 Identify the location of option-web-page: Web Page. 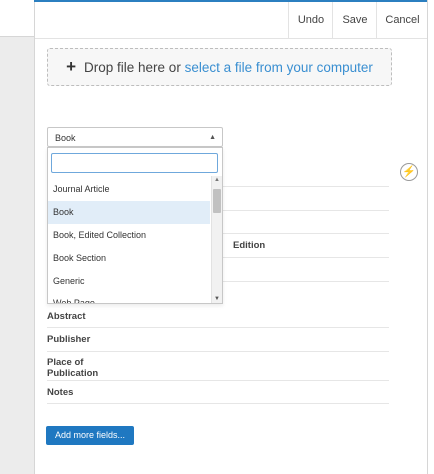
(129, 298).